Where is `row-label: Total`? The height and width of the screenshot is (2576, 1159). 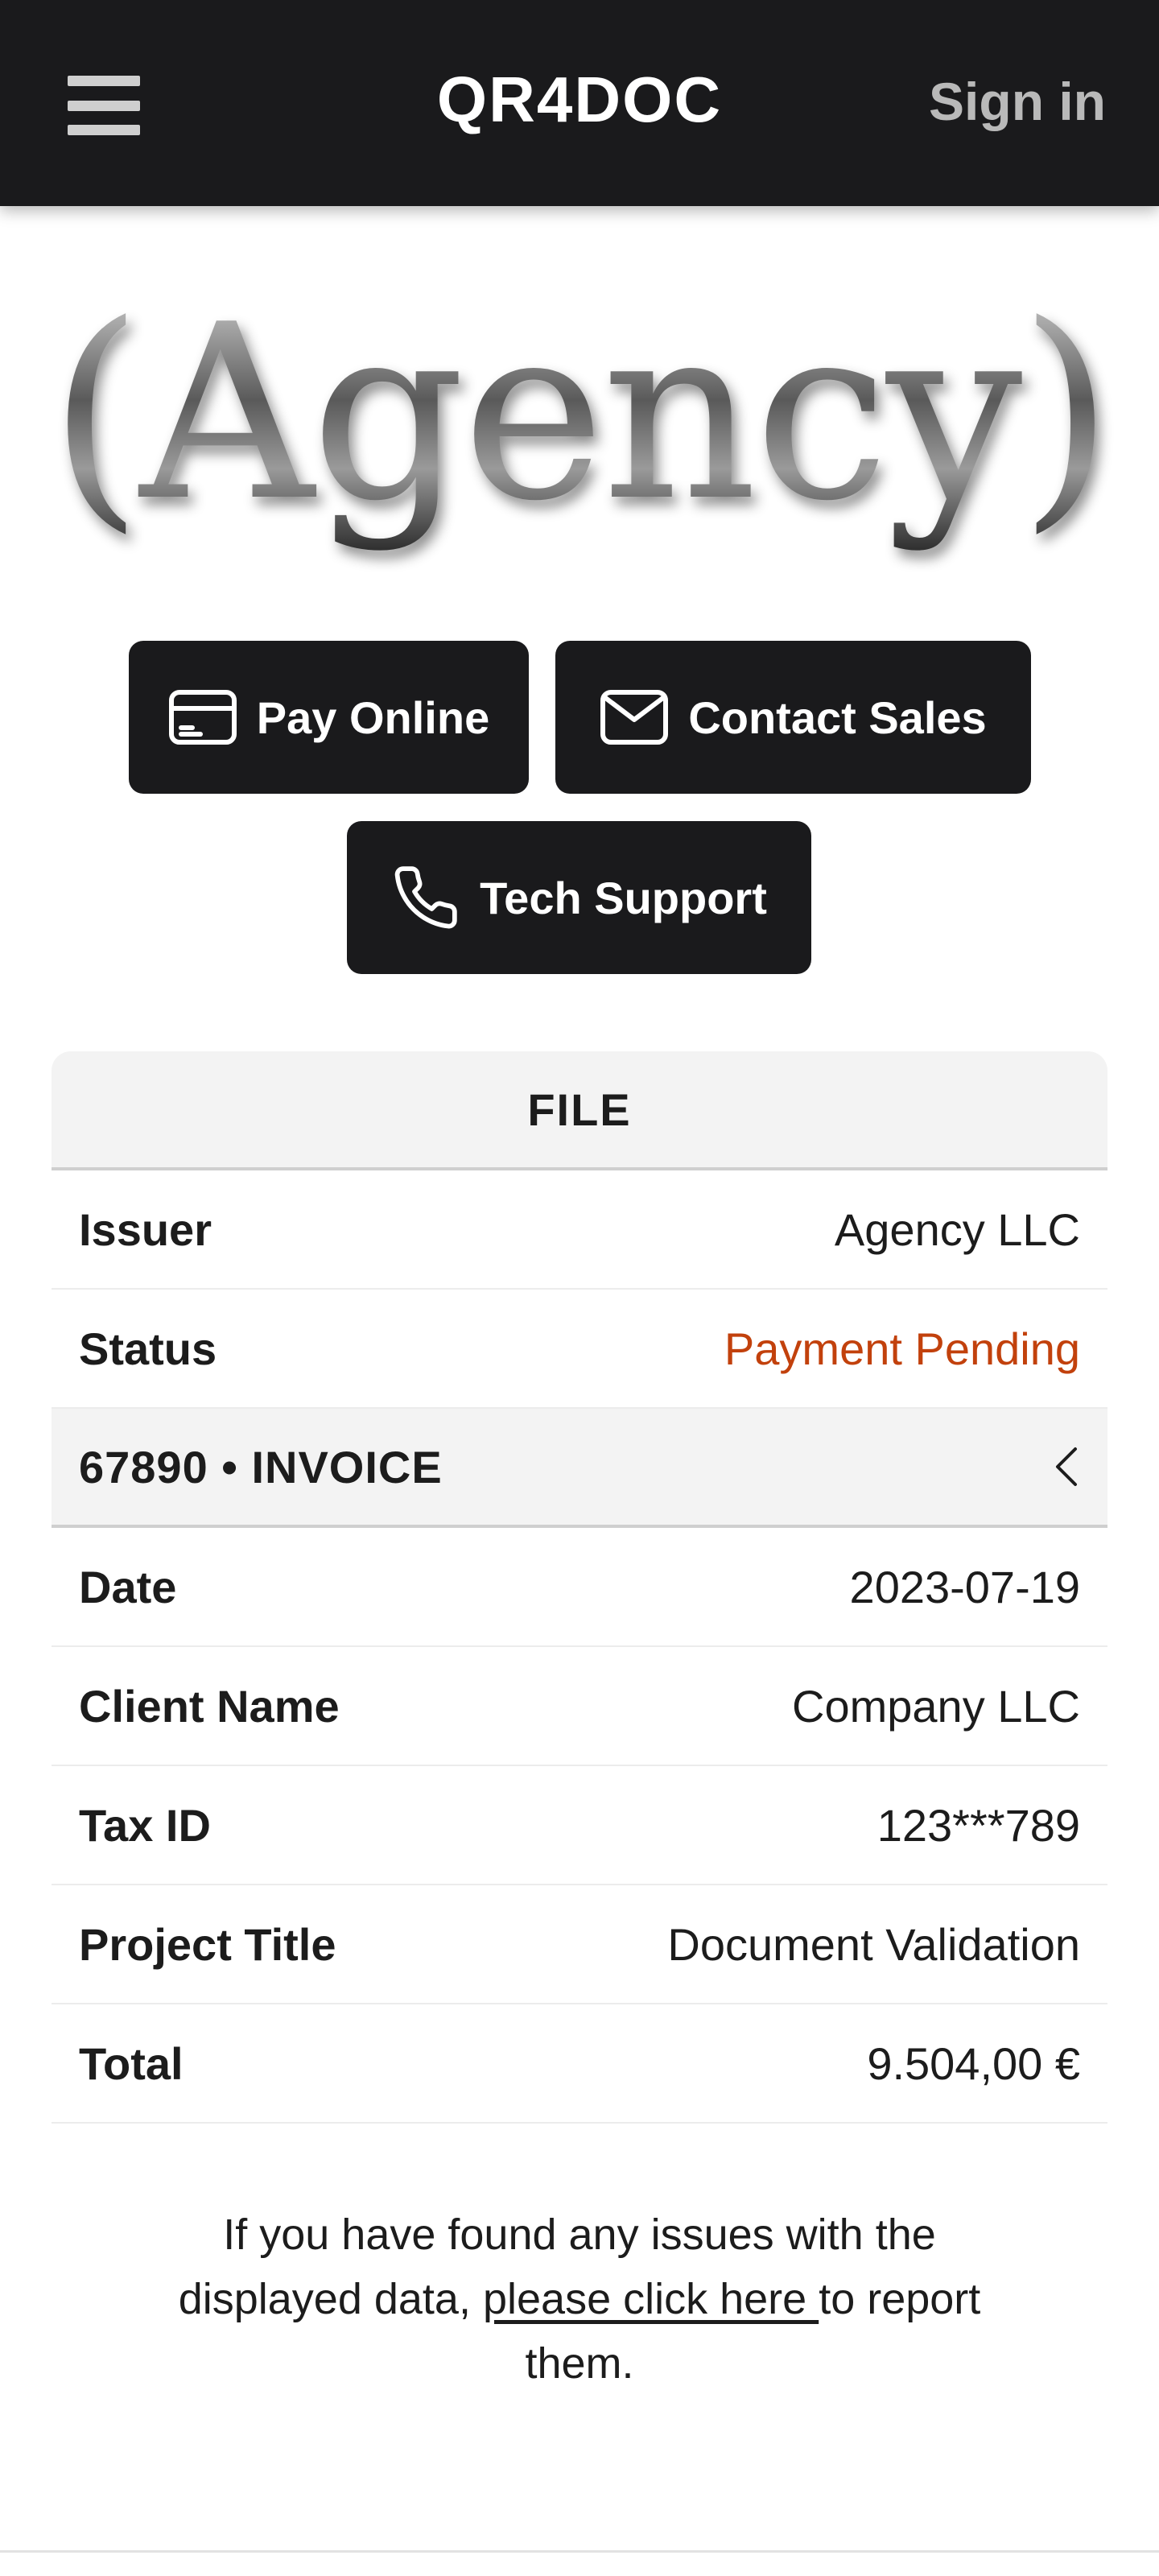
row-label: Total is located at coordinates (131, 2063).